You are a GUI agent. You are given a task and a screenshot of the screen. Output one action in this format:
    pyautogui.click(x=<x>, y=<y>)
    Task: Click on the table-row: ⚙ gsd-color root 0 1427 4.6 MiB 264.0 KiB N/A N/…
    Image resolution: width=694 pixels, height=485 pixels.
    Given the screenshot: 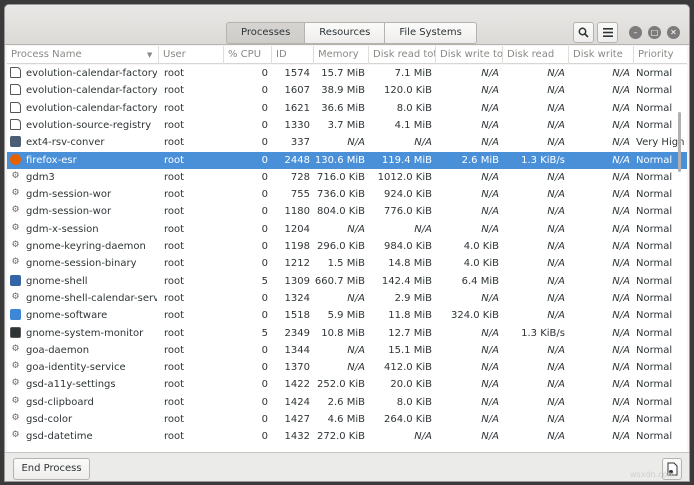 What is the action you would take?
    pyautogui.click(x=347, y=419)
    